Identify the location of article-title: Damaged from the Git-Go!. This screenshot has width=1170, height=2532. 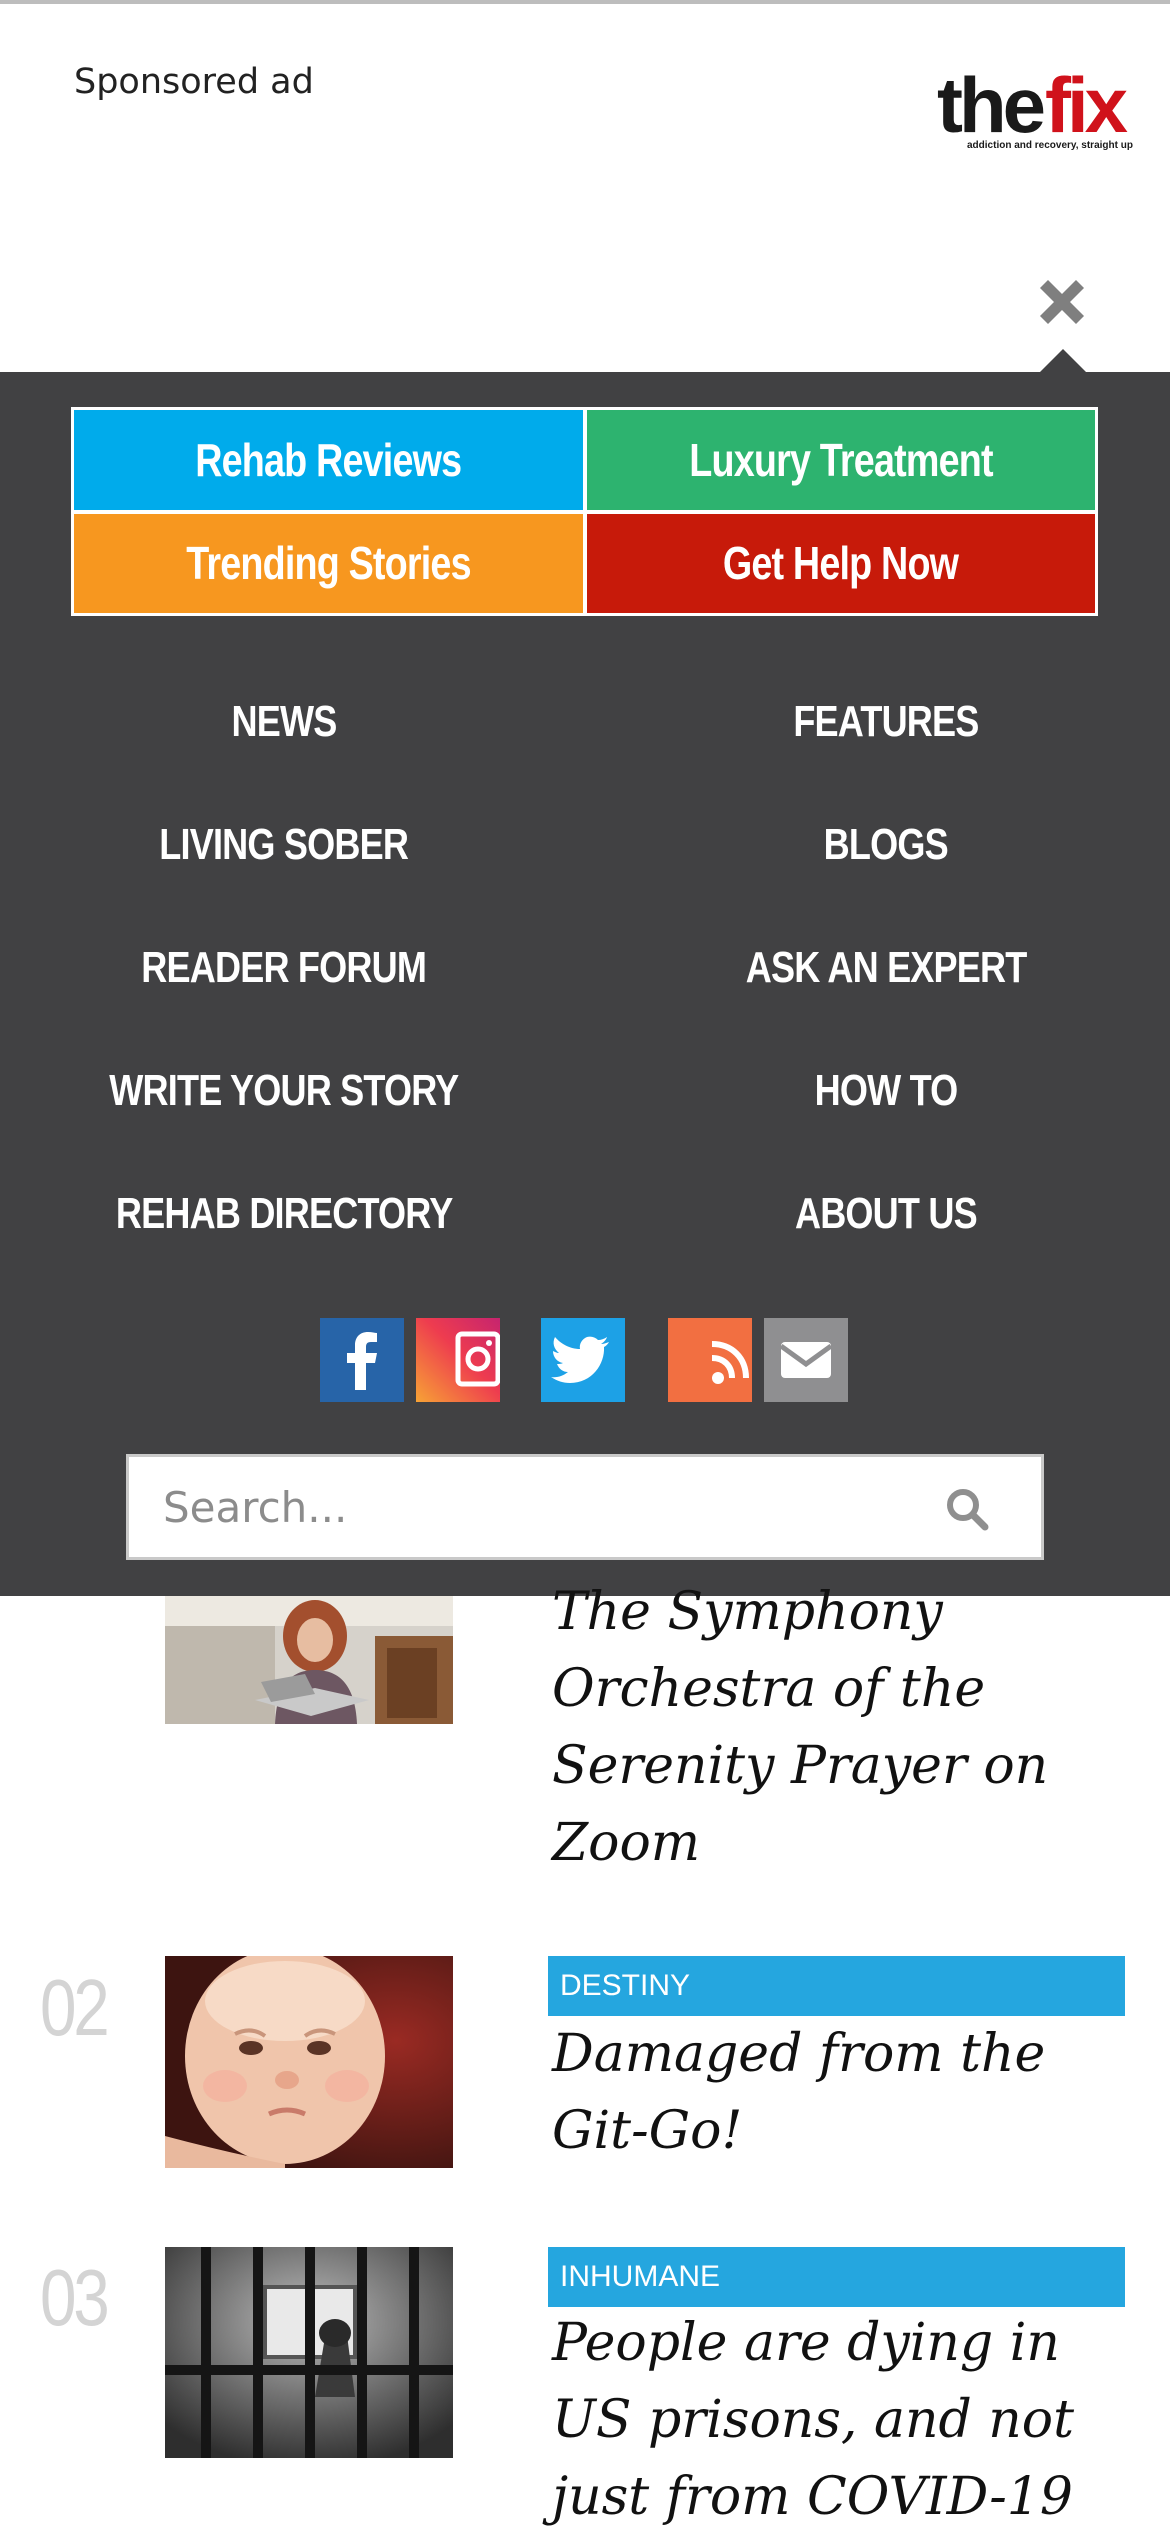
(842, 2093).